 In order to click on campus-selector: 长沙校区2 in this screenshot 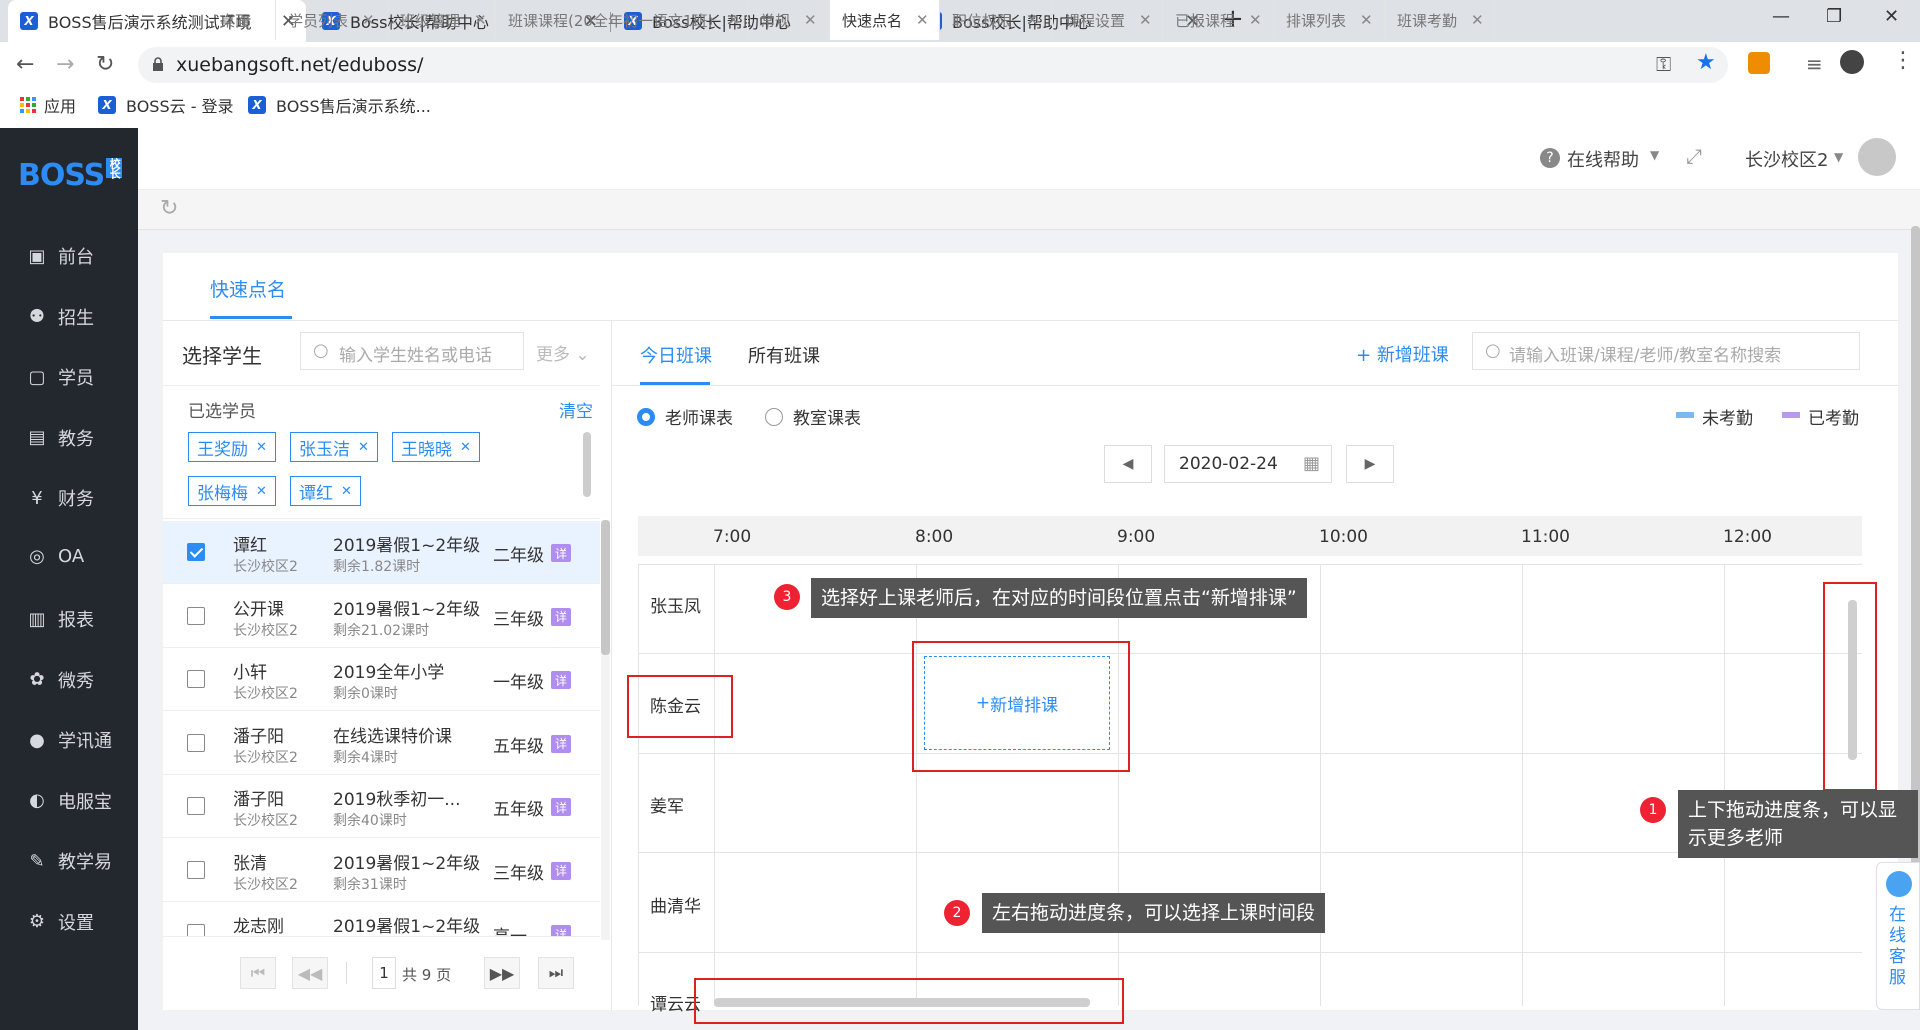, I will do `click(1786, 159)`.